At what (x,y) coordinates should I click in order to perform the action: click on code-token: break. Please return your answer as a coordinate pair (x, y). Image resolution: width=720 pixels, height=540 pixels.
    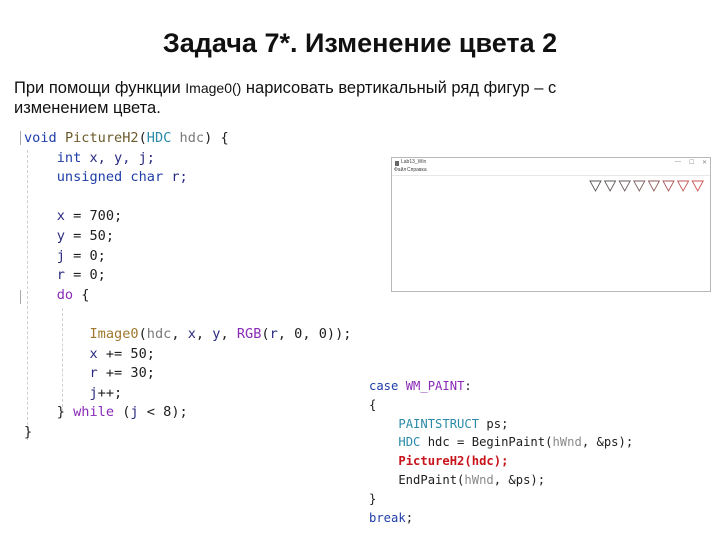
    Looking at the image, I should click on (387, 517).